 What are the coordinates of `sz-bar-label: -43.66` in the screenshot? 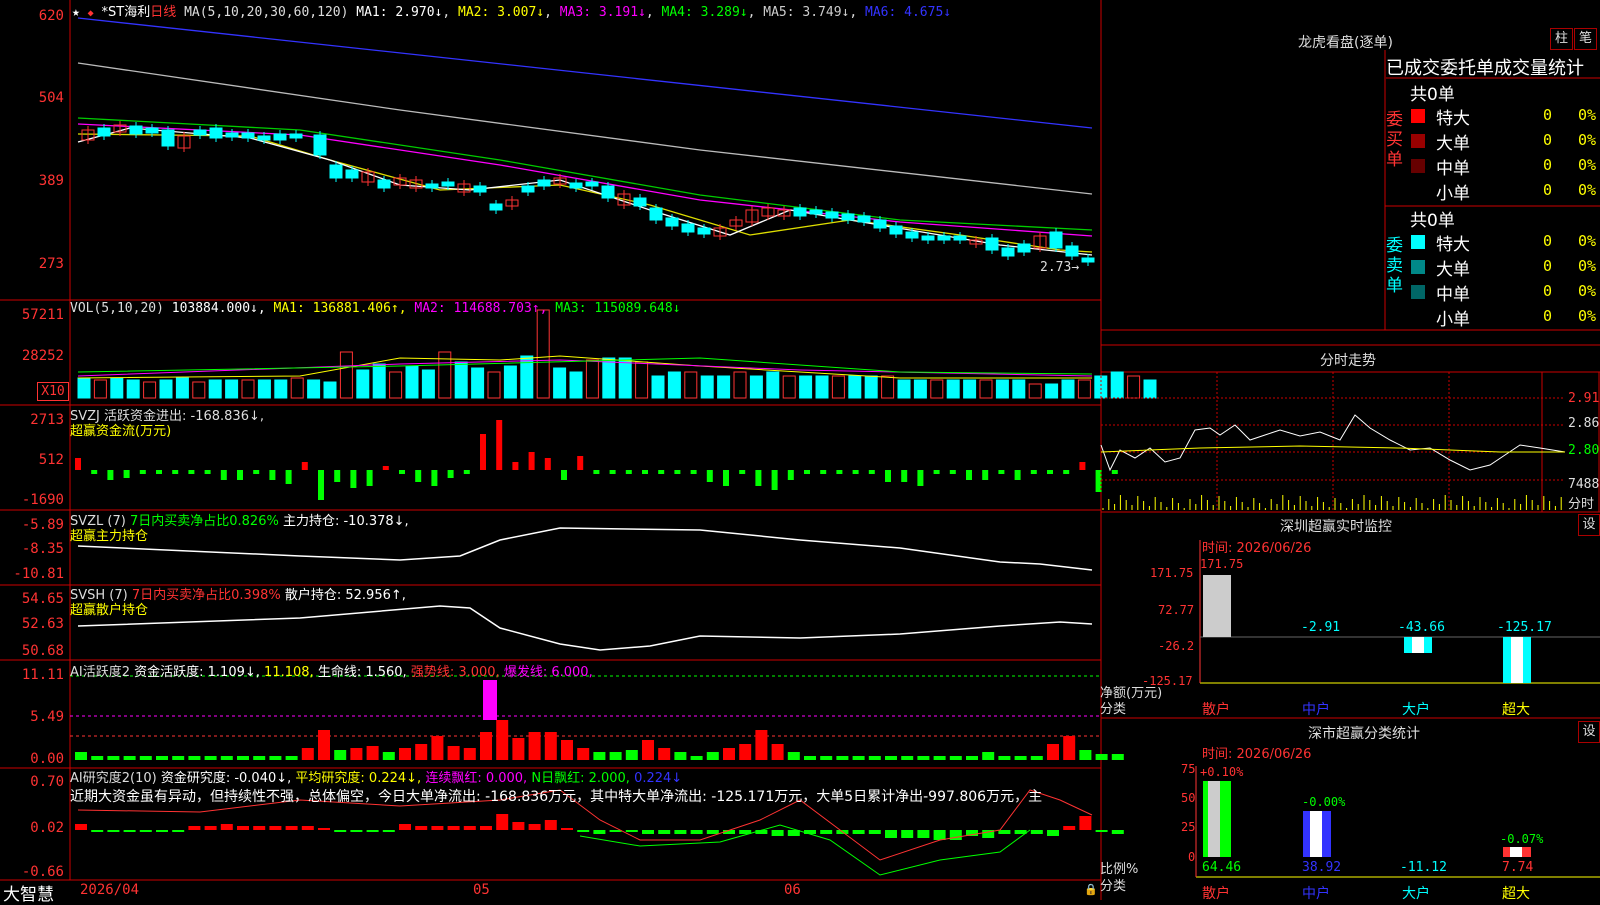 It's located at (1421, 627).